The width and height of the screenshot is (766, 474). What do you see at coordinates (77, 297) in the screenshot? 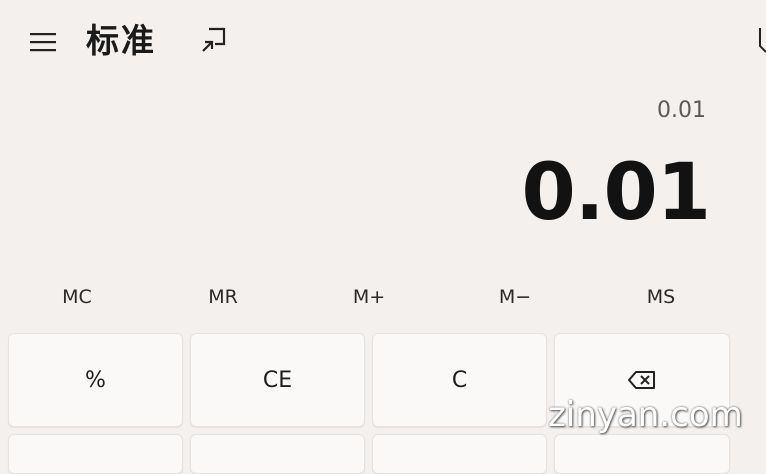
I see `memory-clear-button: MC` at bounding box center [77, 297].